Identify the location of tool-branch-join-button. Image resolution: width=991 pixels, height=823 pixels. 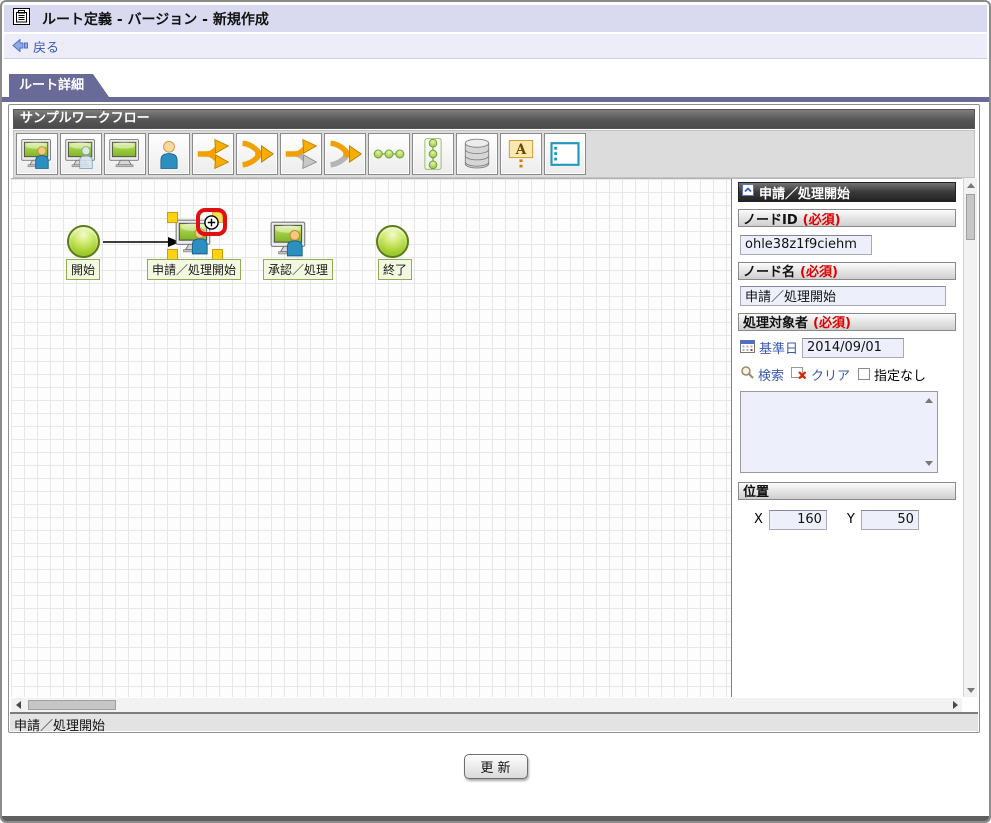
(257, 154).